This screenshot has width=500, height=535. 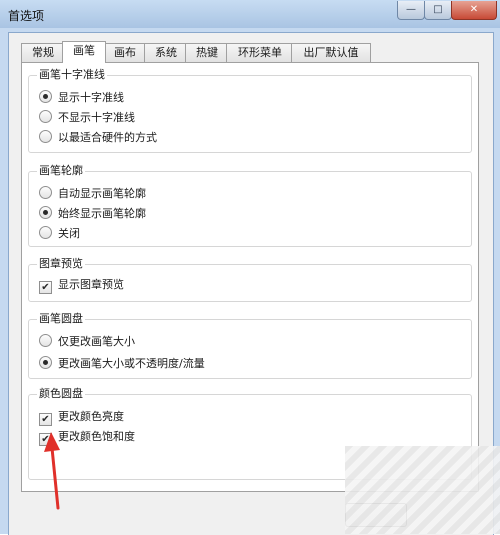 What do you see at coordinates (52, 471) in the screenshot?
I see `red-arrow-icon` at bounding box center [52, 471].